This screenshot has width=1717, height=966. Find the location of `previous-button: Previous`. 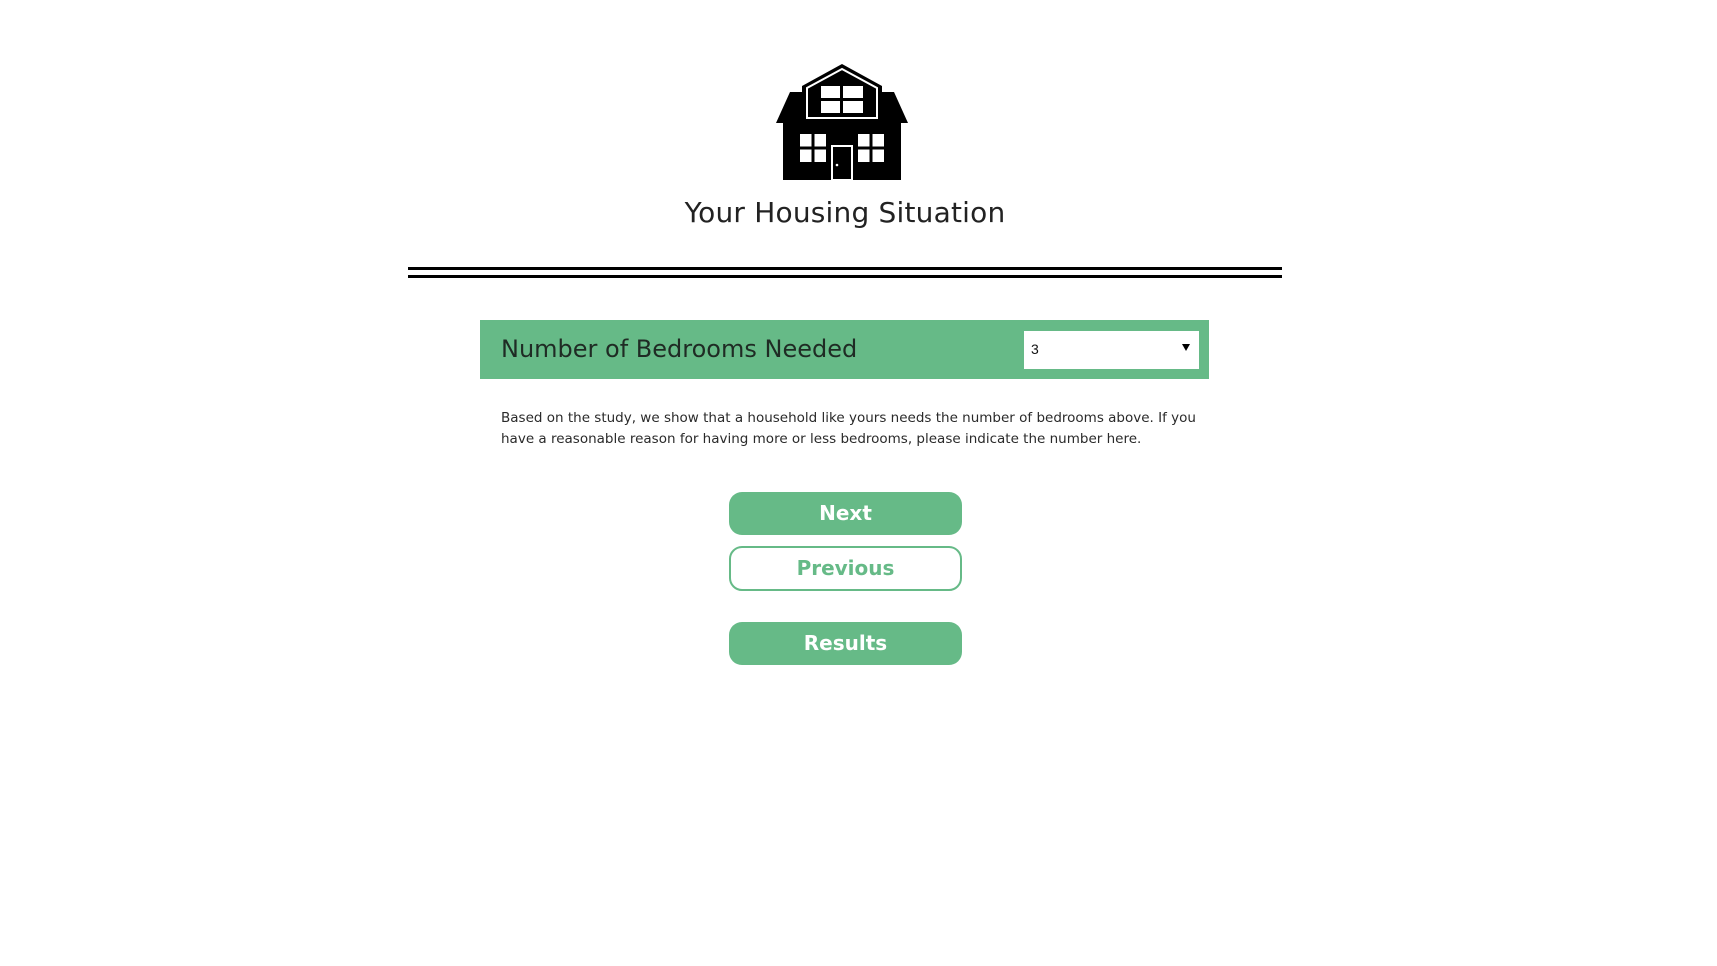

previous-button: Previous is located at coordinates (845, 568).